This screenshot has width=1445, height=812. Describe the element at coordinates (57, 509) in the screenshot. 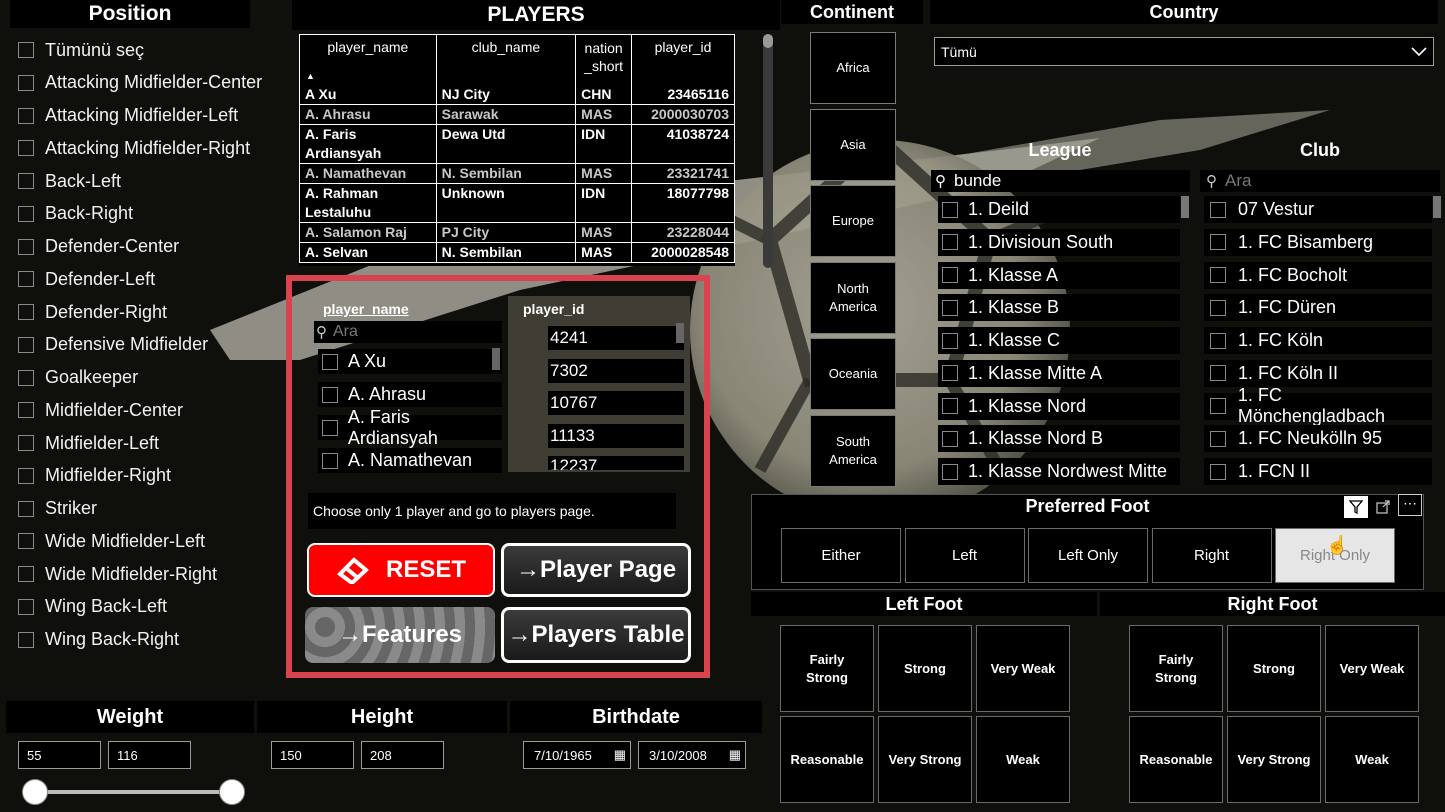

I see `position-item: Striker` at that location.